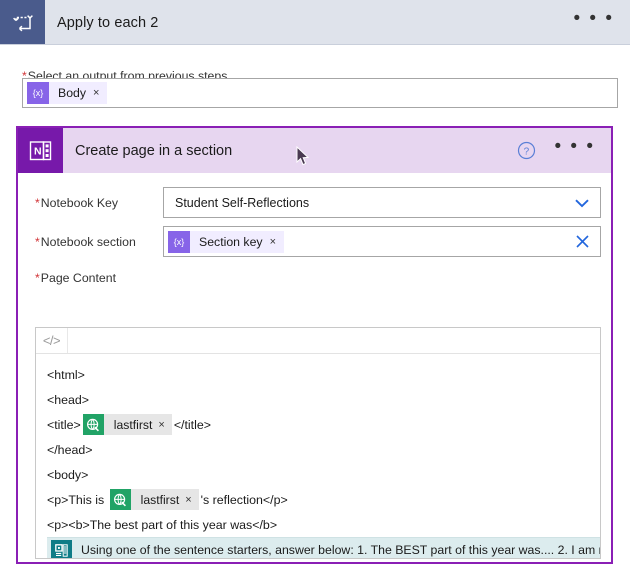 This screenshot has width=630, height=564. Describe the element at coordinates (242, 202) in the screenshot. I see `notebook-key-value: Student Self-Reflections` at that location.